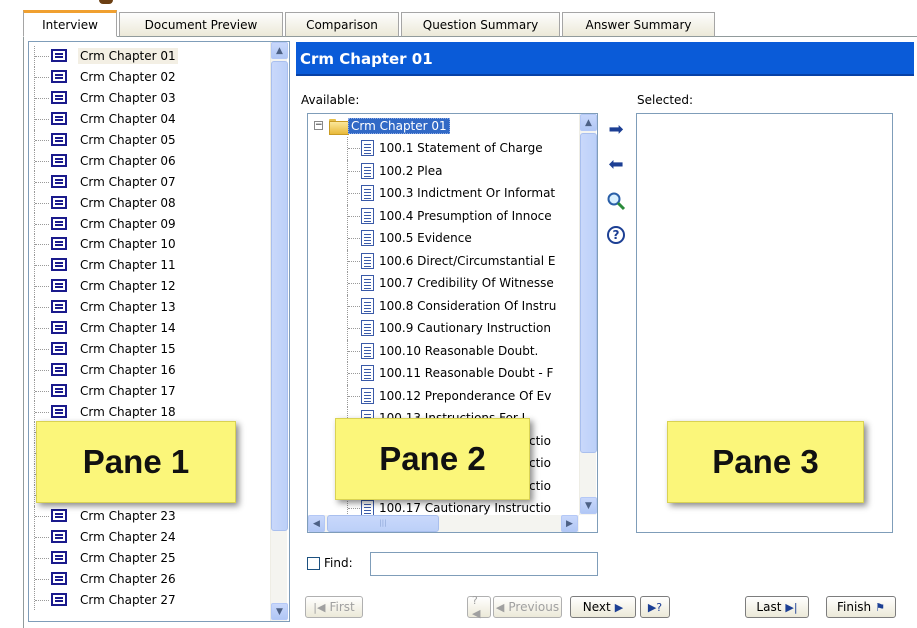  Describe the element at coordinates (70, 23) in the screenshot. I see `tab-interview: Interview` at that location.